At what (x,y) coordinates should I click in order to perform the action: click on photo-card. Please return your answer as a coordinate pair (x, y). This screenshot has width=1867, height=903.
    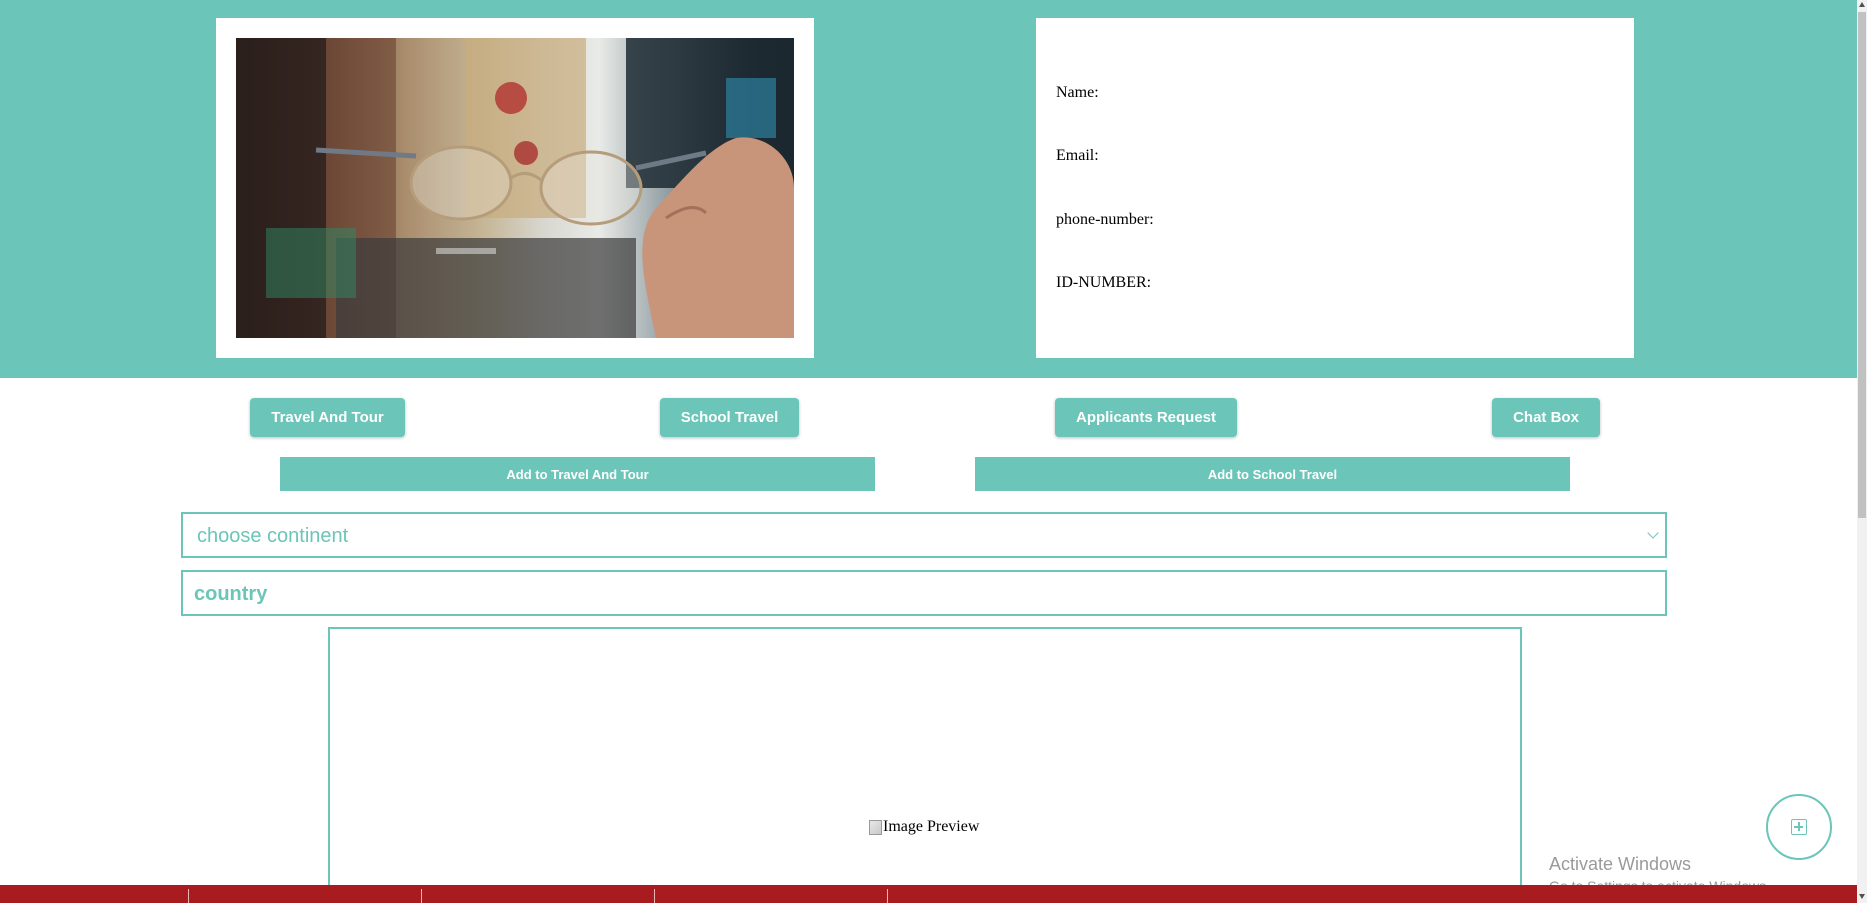
    Looking at the image, I should click on (515, 188).